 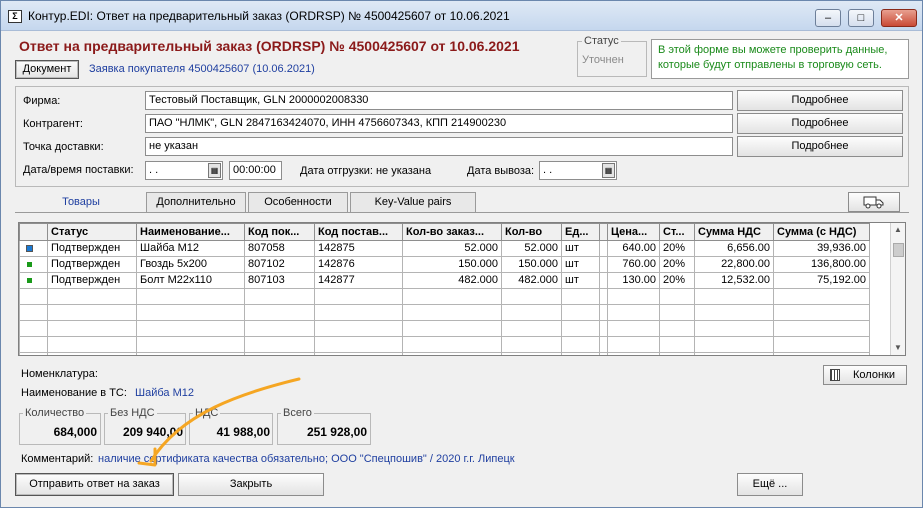 I want to click on tab-goods: Товары, so click(x=81, y=202).